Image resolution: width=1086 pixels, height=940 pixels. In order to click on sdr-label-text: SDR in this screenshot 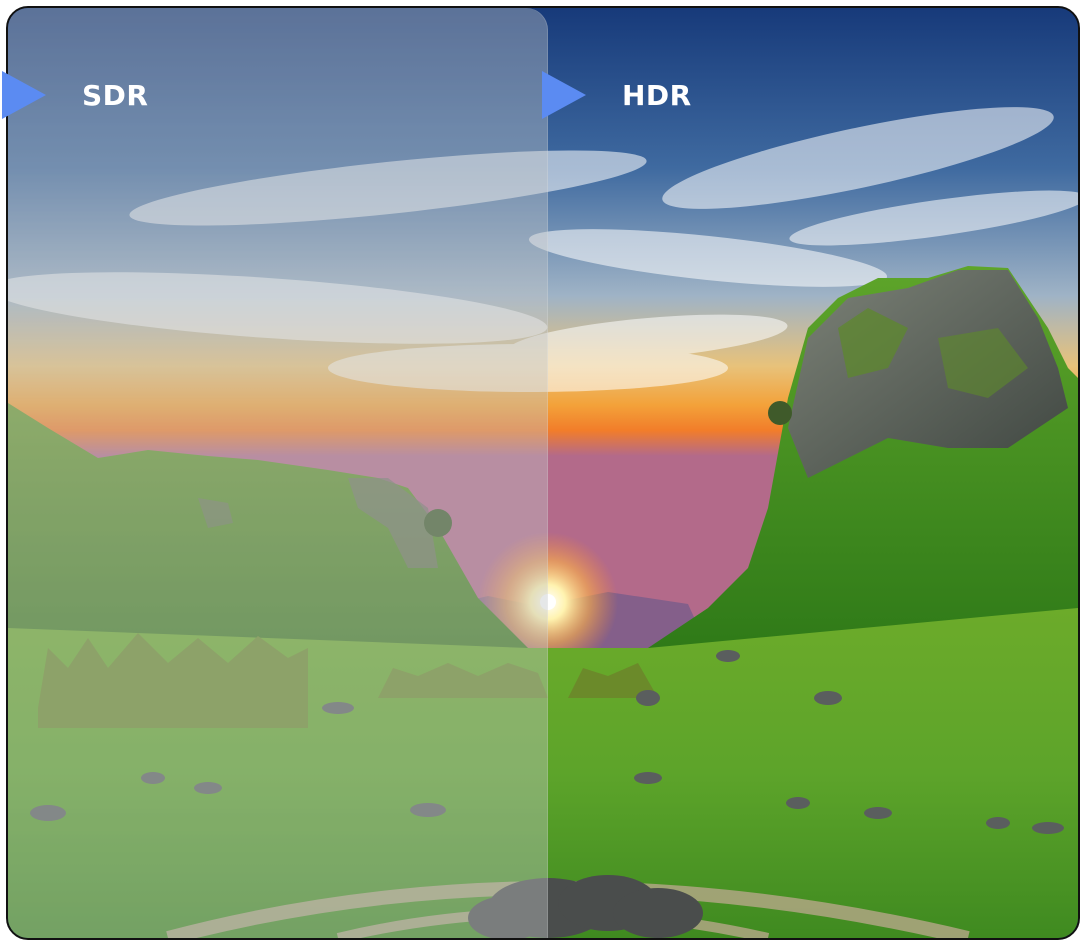, I will do `click(115, 95)`.